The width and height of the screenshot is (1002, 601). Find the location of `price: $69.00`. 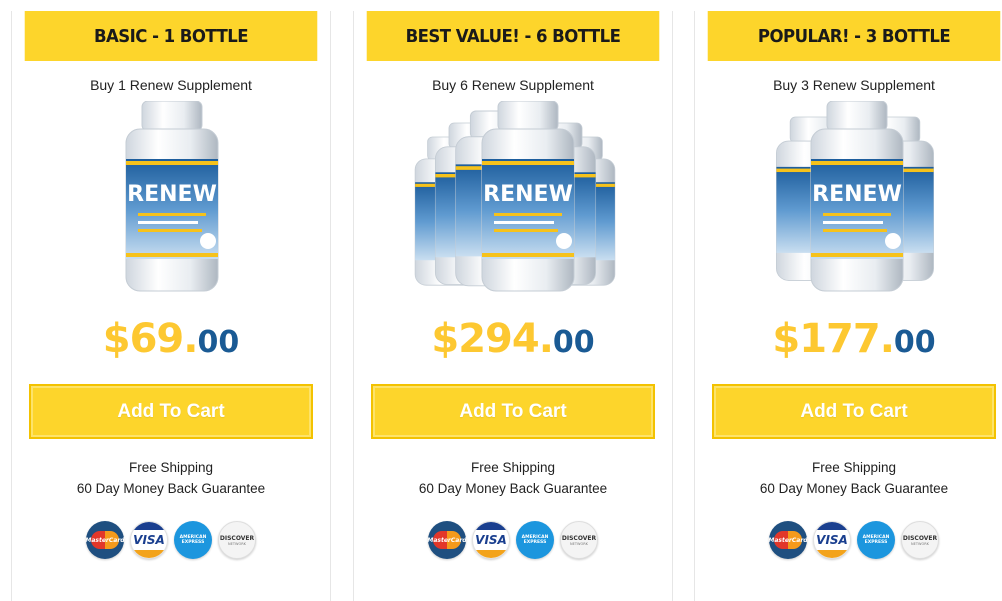

price: $69.00 is located at coordinates (171, 339).